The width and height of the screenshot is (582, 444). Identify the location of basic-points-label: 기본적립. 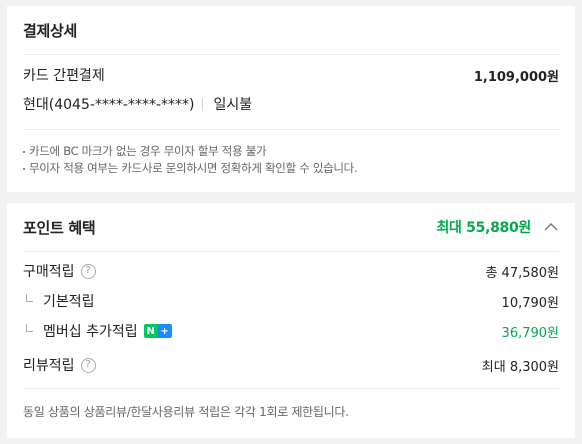
(69, 302).